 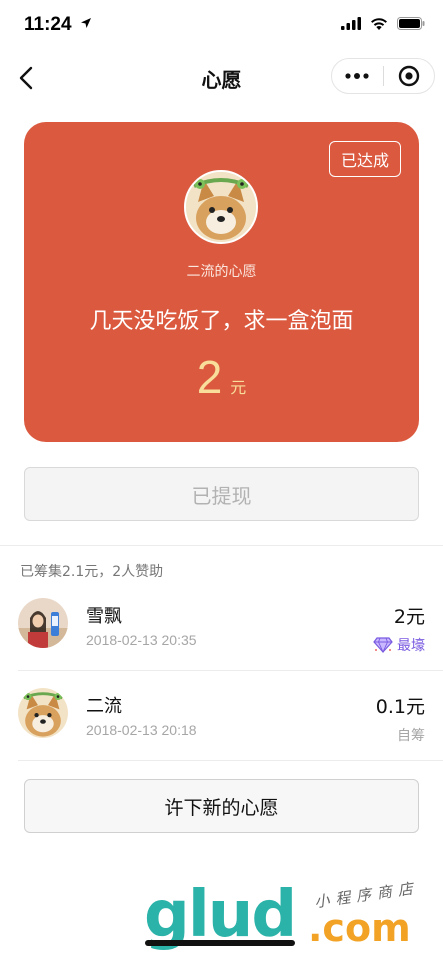 What do you see at coordinates (221, 806) in the screenshot?
I see `new-wish-button: 许下新的心愿` at bounding box center [221, 806].